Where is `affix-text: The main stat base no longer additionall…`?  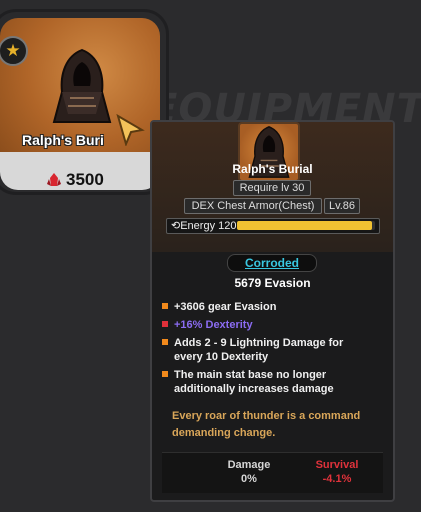 affix-text: The main stat base no longer additionall… is located at coordinates (254, 382).